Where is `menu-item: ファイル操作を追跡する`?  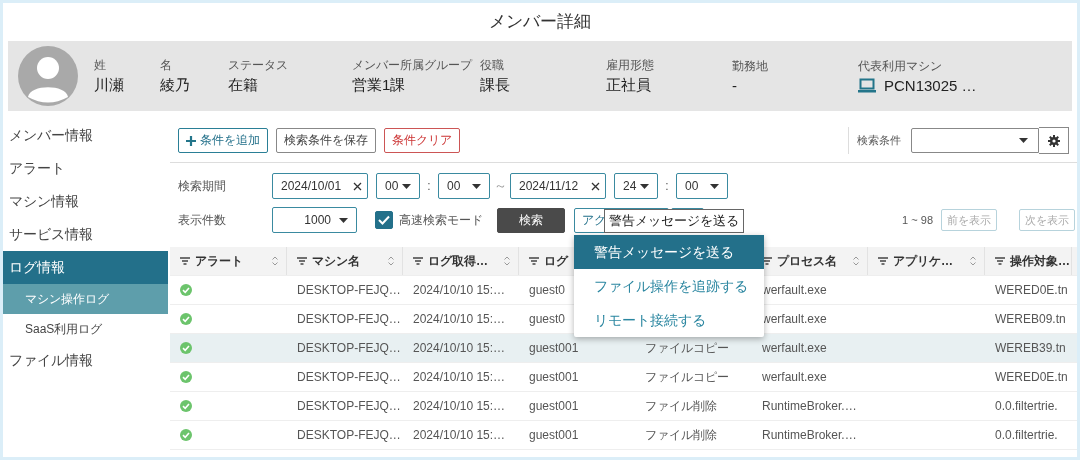
menu-item: ファイル操作を追跡する is located at coordinates (669, 285).